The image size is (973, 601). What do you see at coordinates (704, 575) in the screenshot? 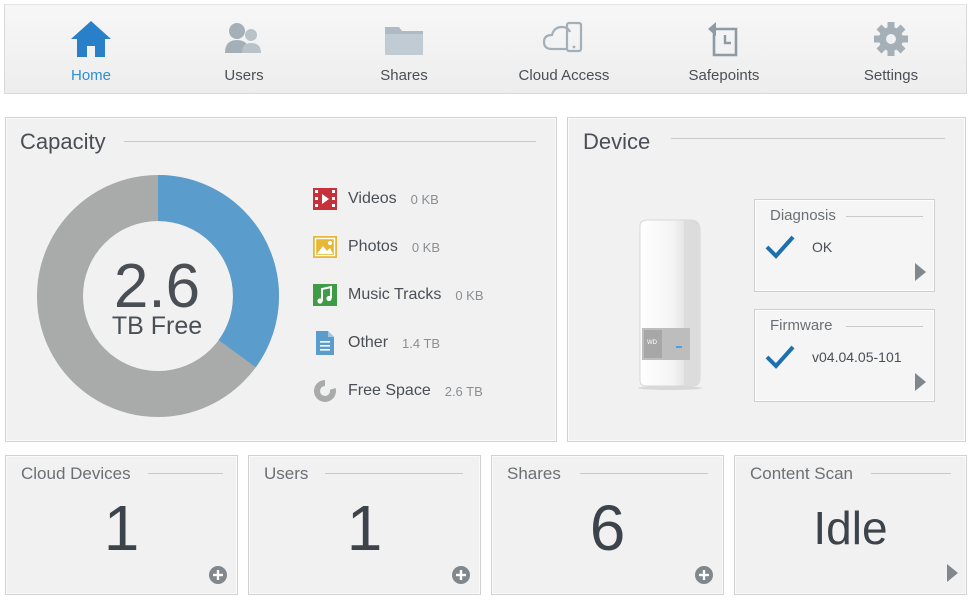
I see `add-share-icon` at bounding box center [704, 575].